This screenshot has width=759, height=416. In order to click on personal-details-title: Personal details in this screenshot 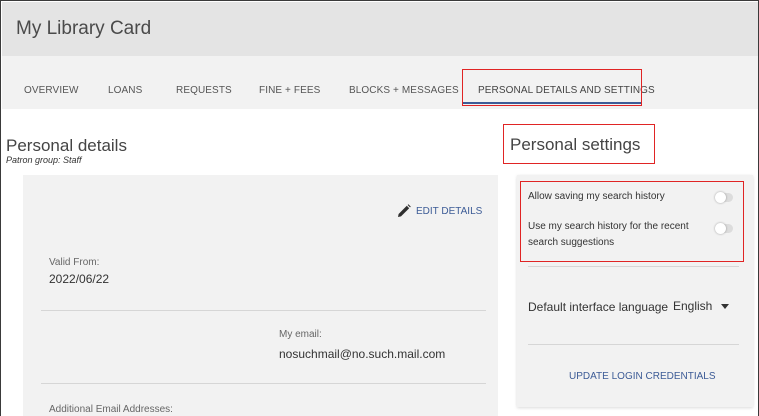, I will do `click(66, 145)`.